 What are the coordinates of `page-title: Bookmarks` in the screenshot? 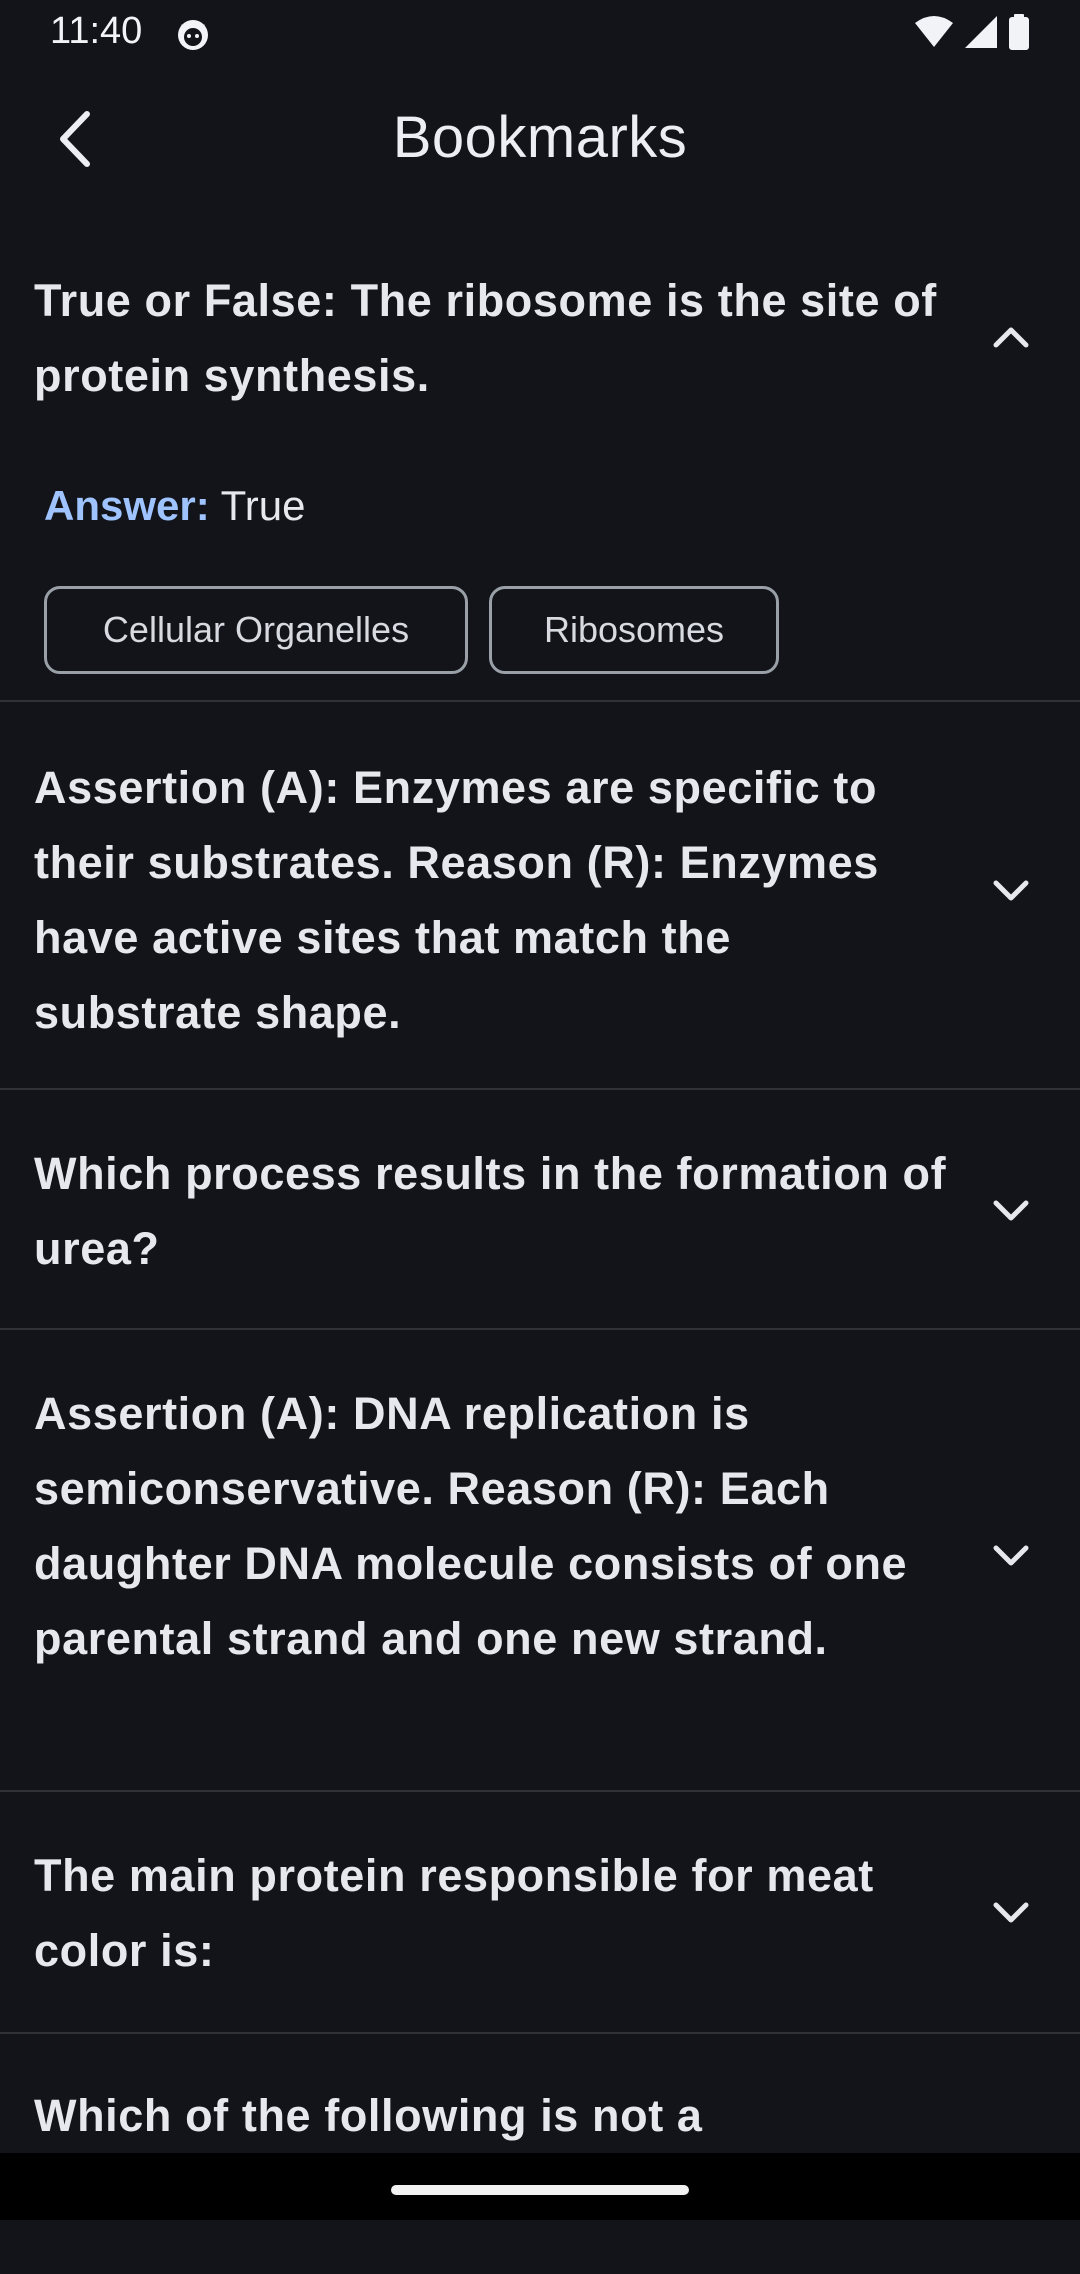 It's located at (540, 137).